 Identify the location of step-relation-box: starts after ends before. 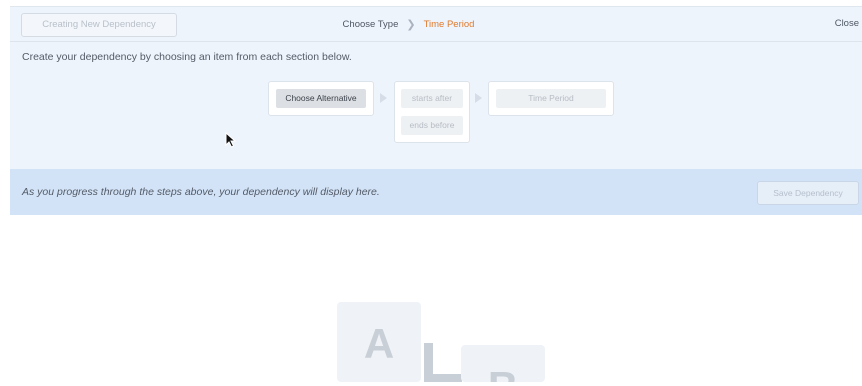
(432, 112).